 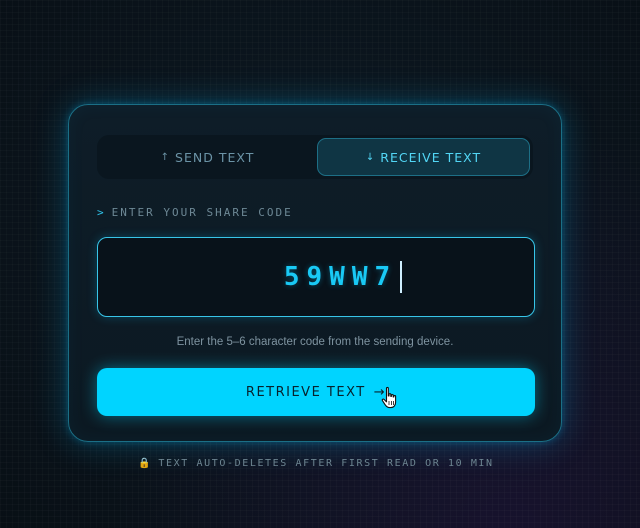 What do you see at coordinates (165, 157) in the screenshot?
I see `arrow-up-icon: ↑` at bounding box center [165, 157].